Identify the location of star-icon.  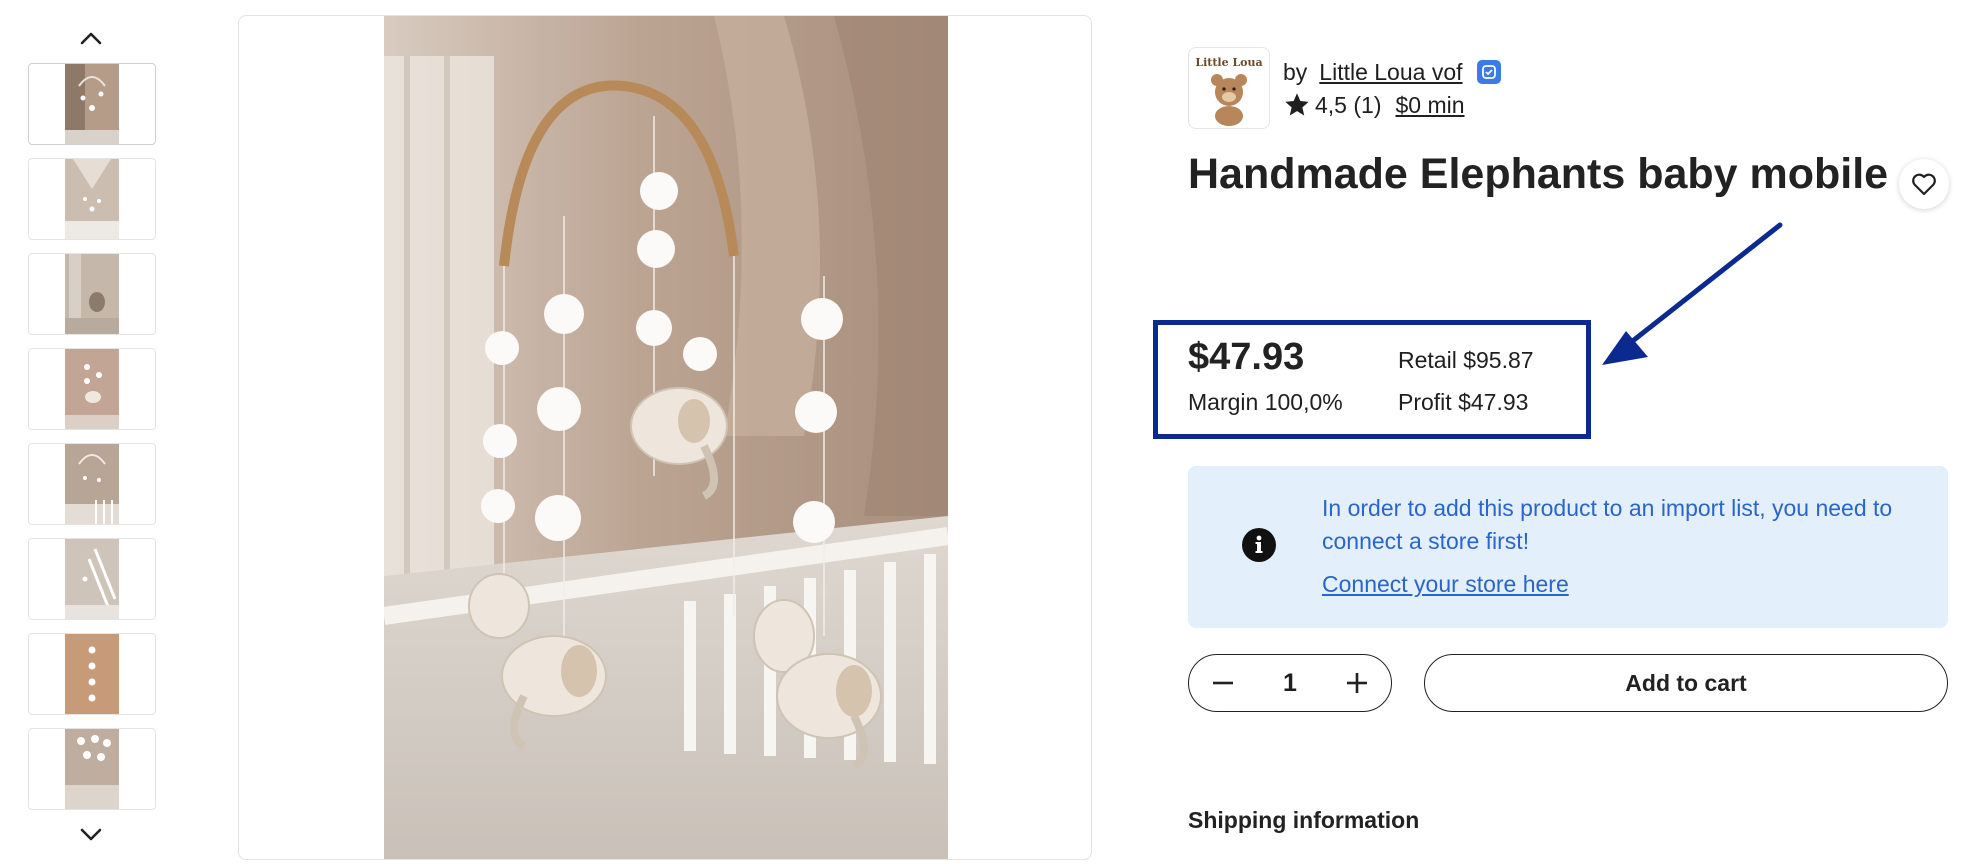
(1297, 104).